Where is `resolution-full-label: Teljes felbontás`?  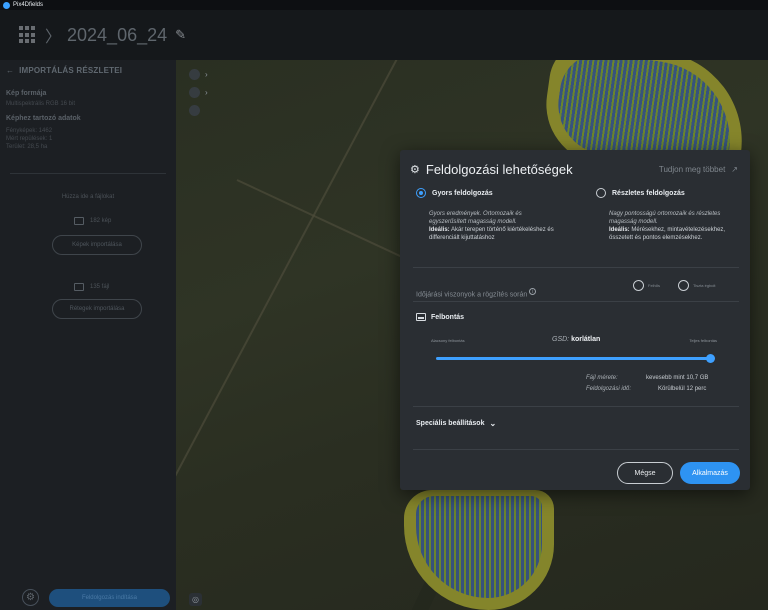
resolution-full-label: Teljes felbontás is located at coordinates (703, 340).